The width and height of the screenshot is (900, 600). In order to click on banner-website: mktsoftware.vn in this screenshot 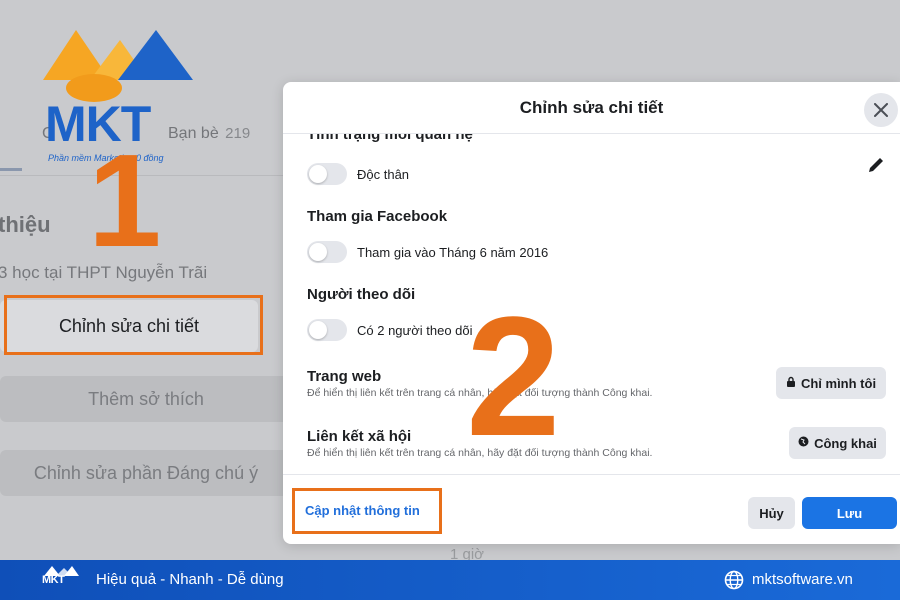, I will do `click(802, 579)`.